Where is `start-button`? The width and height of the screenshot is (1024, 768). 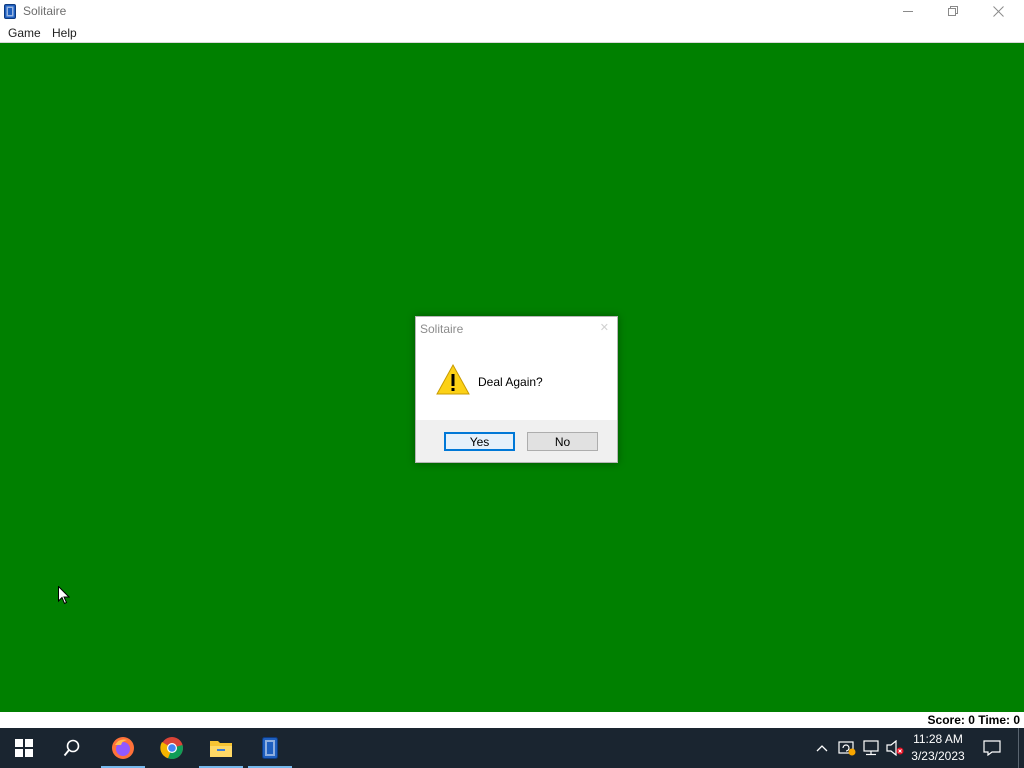 start-button is located at coordinates (24, 748).